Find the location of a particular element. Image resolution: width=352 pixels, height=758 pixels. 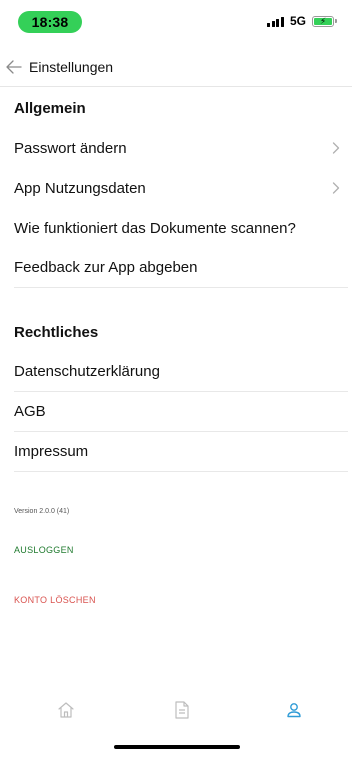

imprint-label: Impressum is located at coordinates (51, 451).